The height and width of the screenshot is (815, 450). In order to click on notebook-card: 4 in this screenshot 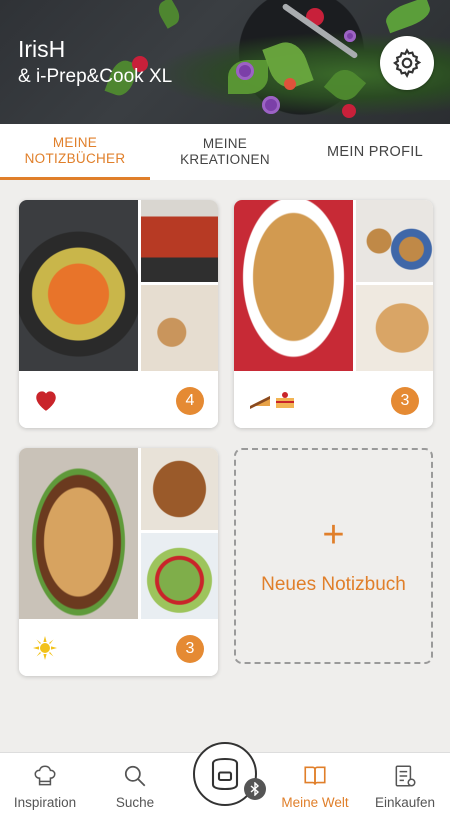, I will do `click(118, 314)`.